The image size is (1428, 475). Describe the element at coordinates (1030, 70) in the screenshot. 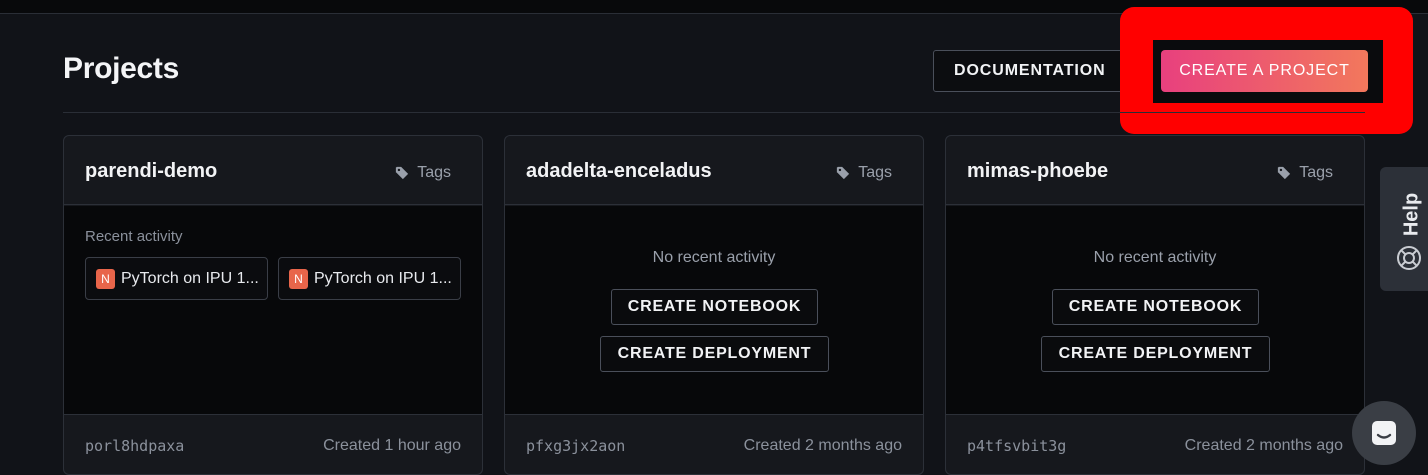

I see `documentation-label: DOCUMENTATION` at that location.